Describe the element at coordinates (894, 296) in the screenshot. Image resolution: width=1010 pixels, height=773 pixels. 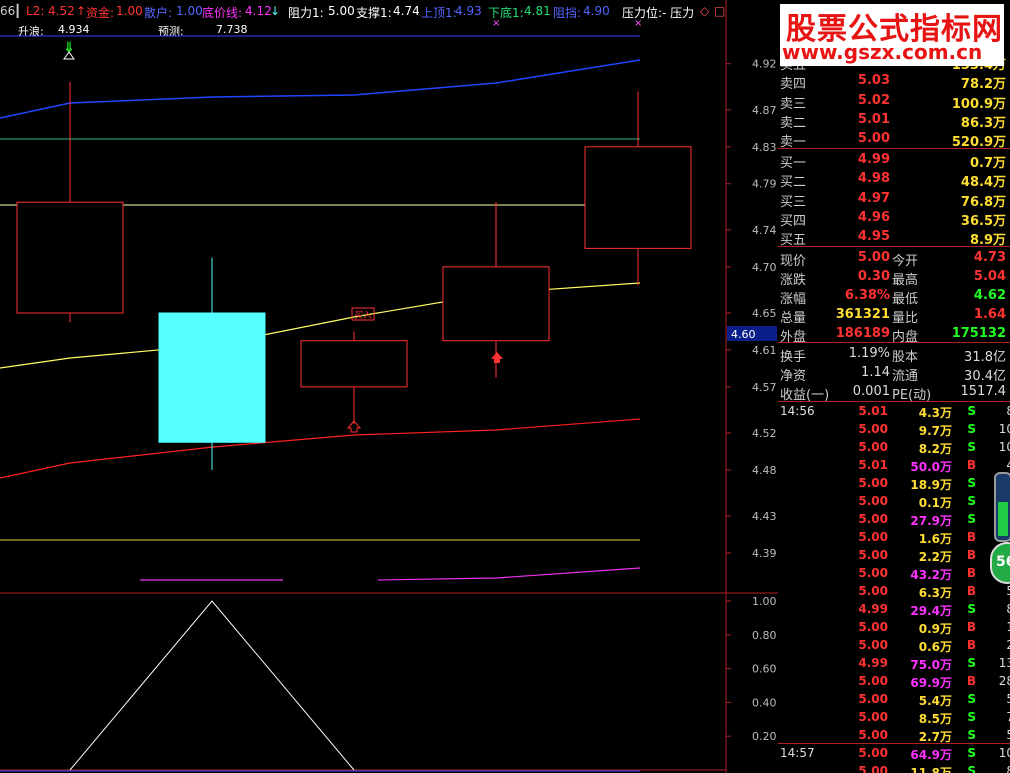
I see `stat-row: 涨幅 6.38% 最低 4.62` at that location.